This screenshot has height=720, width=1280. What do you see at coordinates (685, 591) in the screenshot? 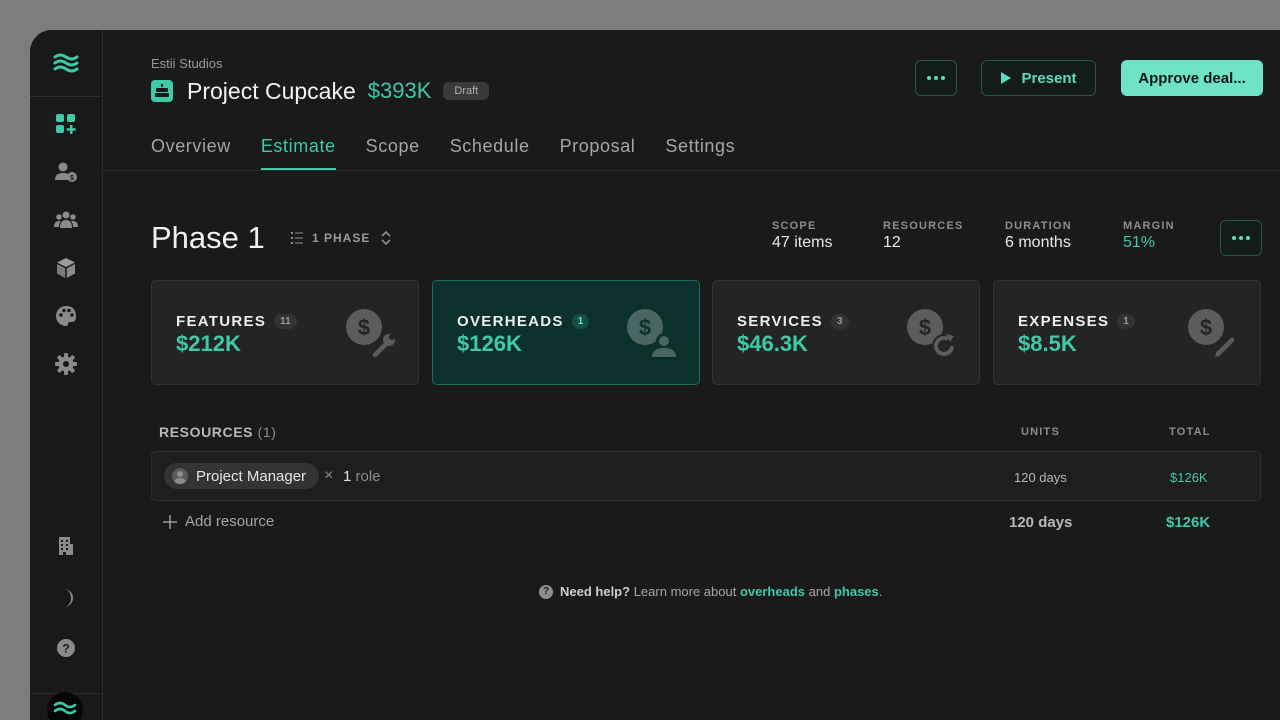
I see `help-body: Learn more about` at bounding box center [685, 591].